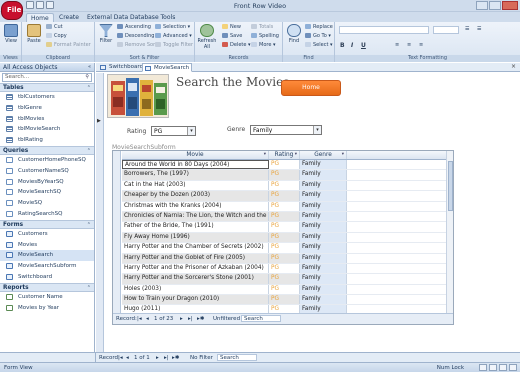 The image size is (520, 372). I want to click on nav-item: MovieSearchSubform, so click(47, 266).